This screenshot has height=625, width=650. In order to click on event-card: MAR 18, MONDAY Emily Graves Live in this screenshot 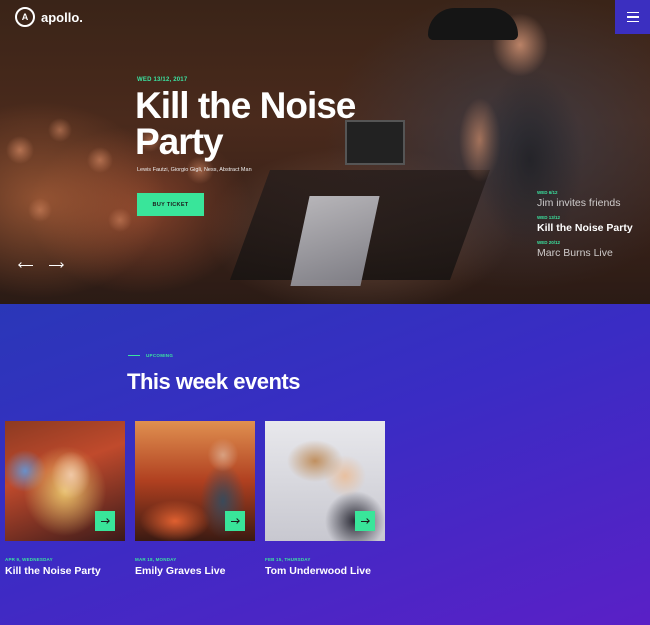, I will do `click(195, 499)`.